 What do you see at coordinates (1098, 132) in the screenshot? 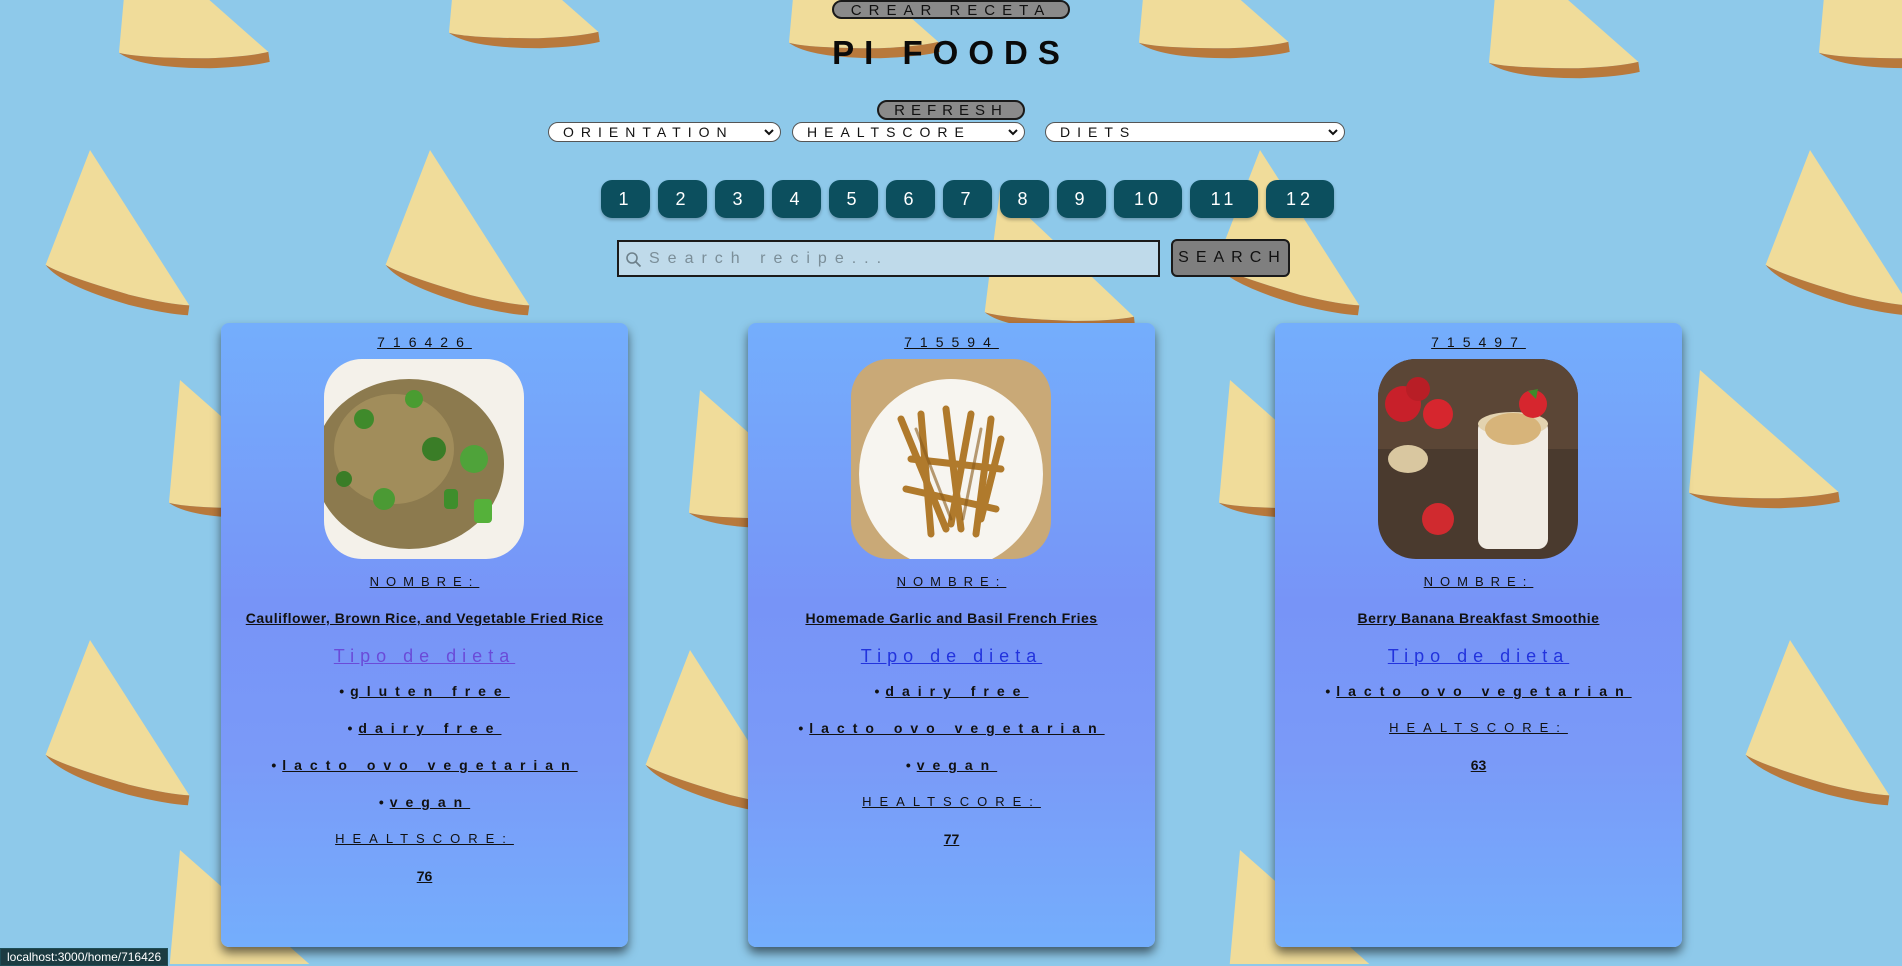
I see `diets-select-value: DIETS` at bounding box center [1098, 132].